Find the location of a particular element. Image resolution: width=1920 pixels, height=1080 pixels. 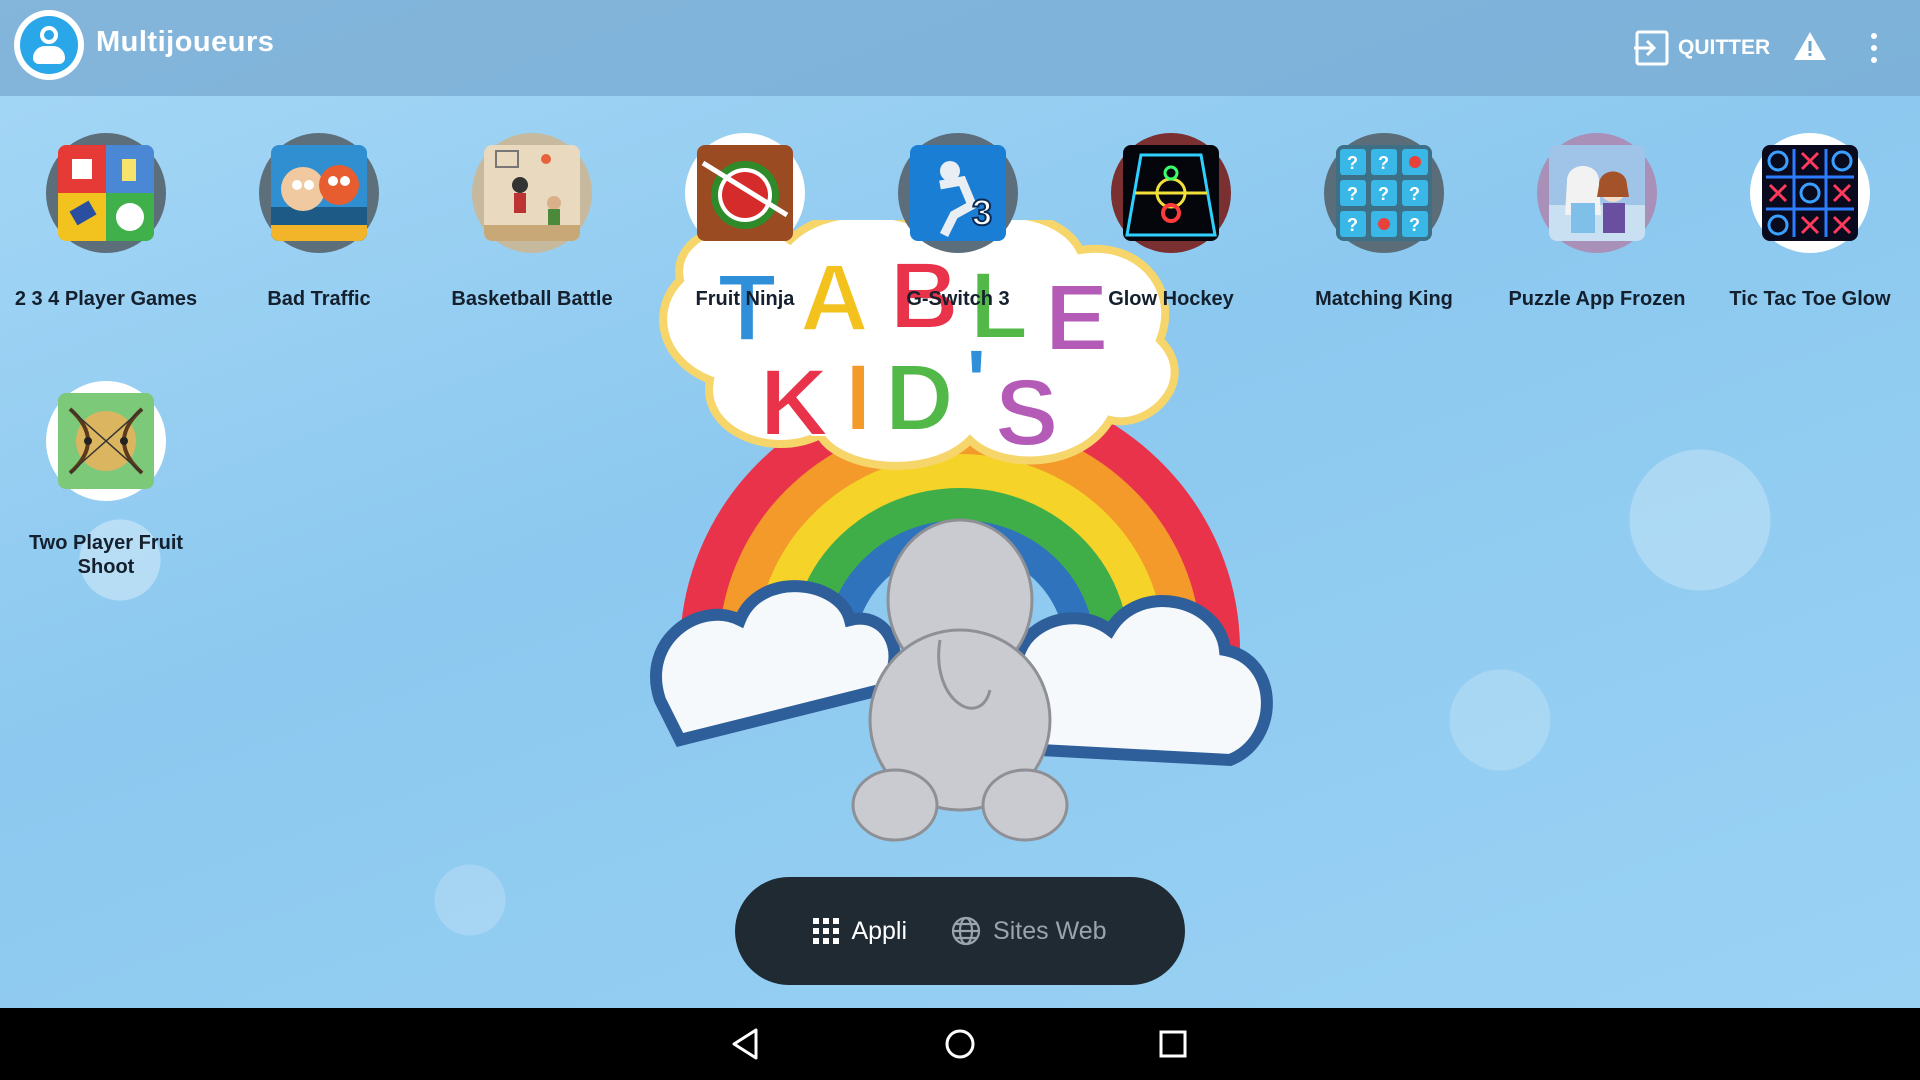

home-icon is located at coordinates (960, 1044).